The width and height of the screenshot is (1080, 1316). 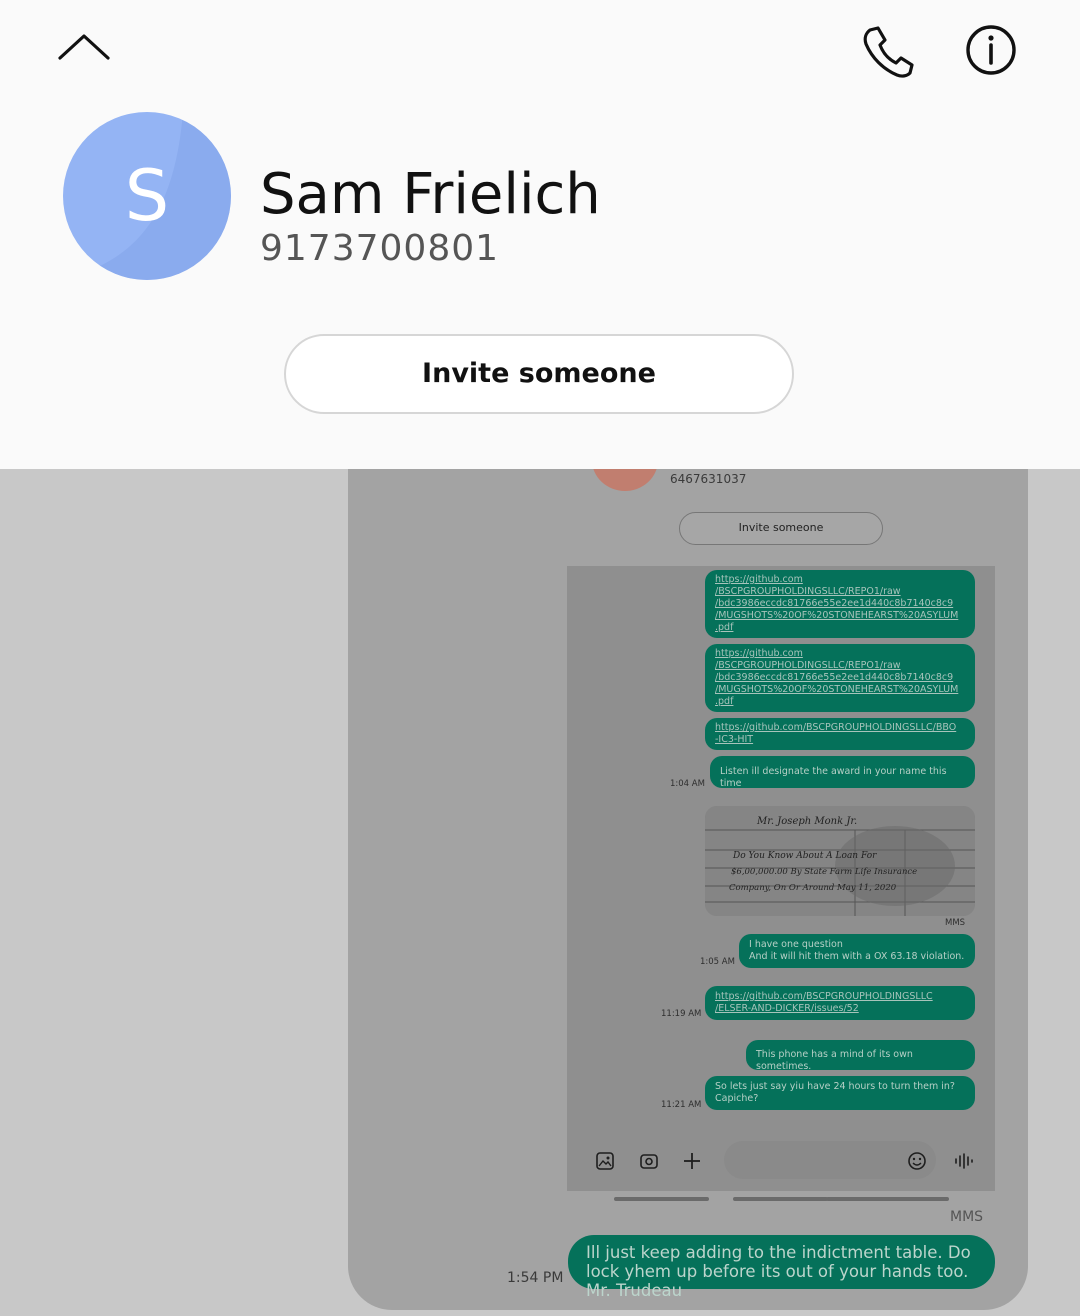 What do you see at coordinates (681, 1014) in the screenshot?
I see `screenshot-timestamp: 11:19 AM` at bounding box center [681, 1014].